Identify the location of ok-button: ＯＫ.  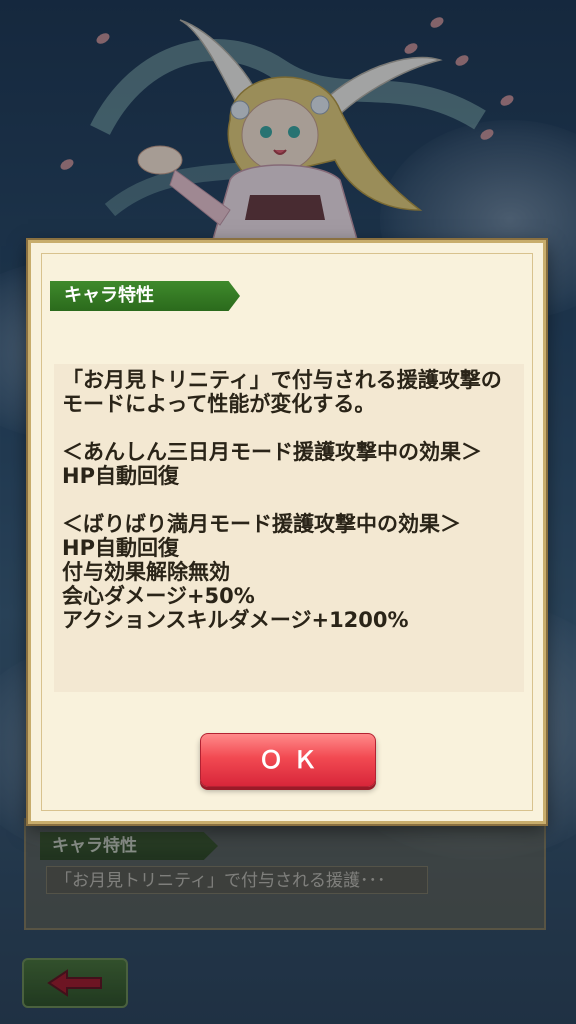
(288, 760).